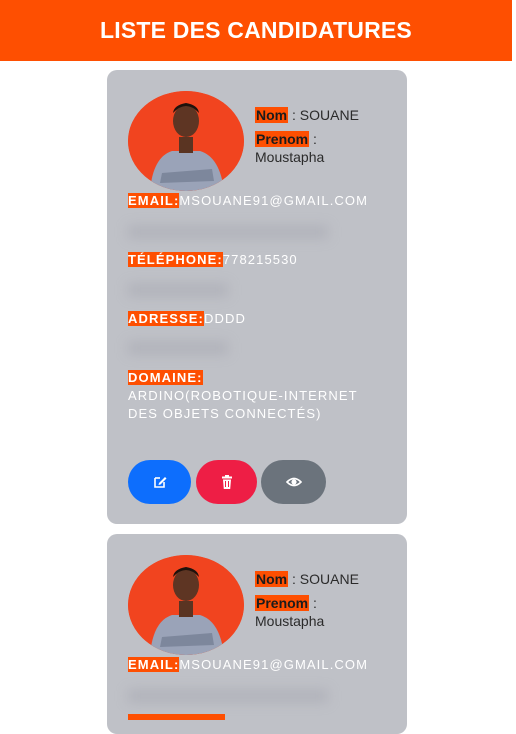 This screenshot has width=516, height=734. What do you see at coordinates (224, 318) in the screenshot?
I see `adresse-value: DDDD` at bounding box center [224, 318].